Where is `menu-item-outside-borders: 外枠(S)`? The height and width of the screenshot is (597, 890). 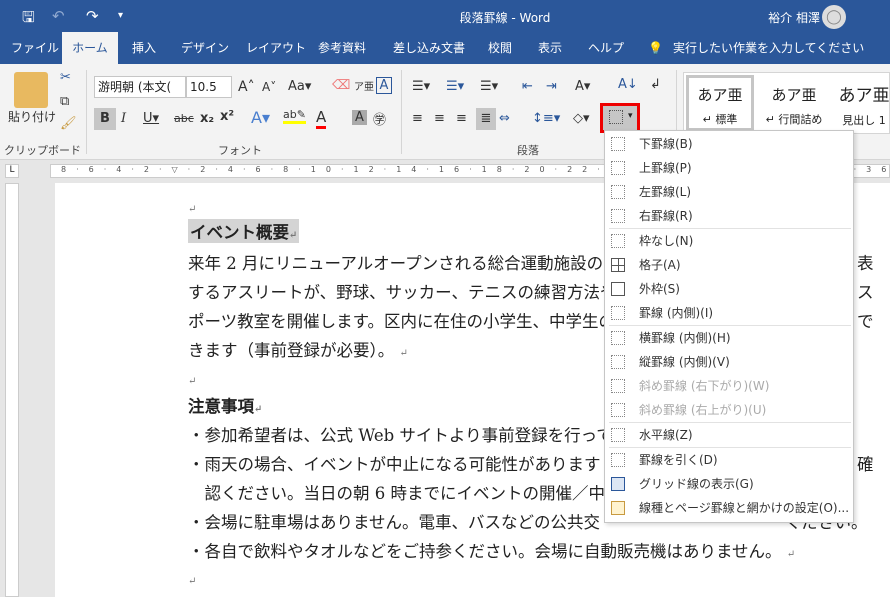
menu-item-outside-borders: 外枠(S) is located at coordinates (729, 289).